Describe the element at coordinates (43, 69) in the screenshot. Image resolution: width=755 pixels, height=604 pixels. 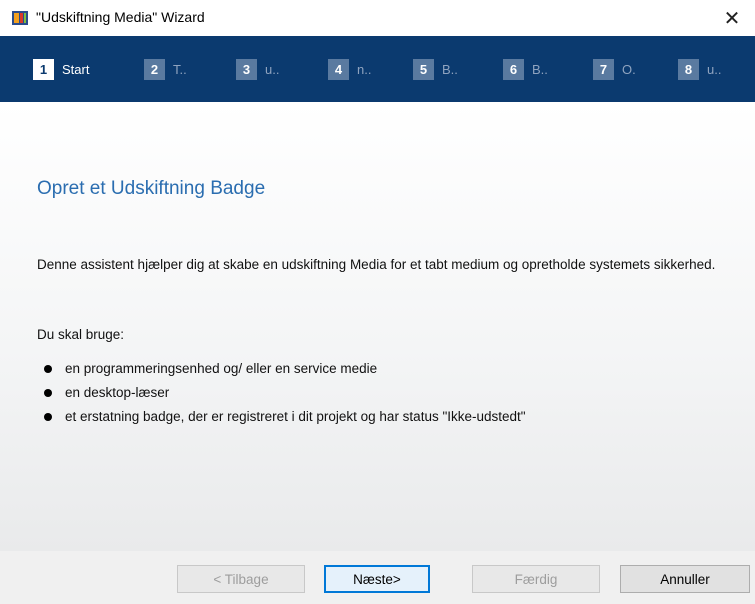
I see `step-number: 1` at that location.